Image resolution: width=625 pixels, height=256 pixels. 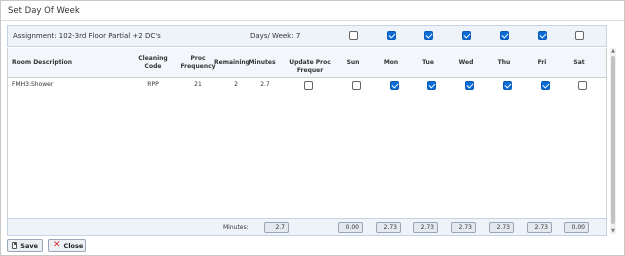 I want to click on cell-room-description: FMH3:Shower, so click(x=33, y=84).